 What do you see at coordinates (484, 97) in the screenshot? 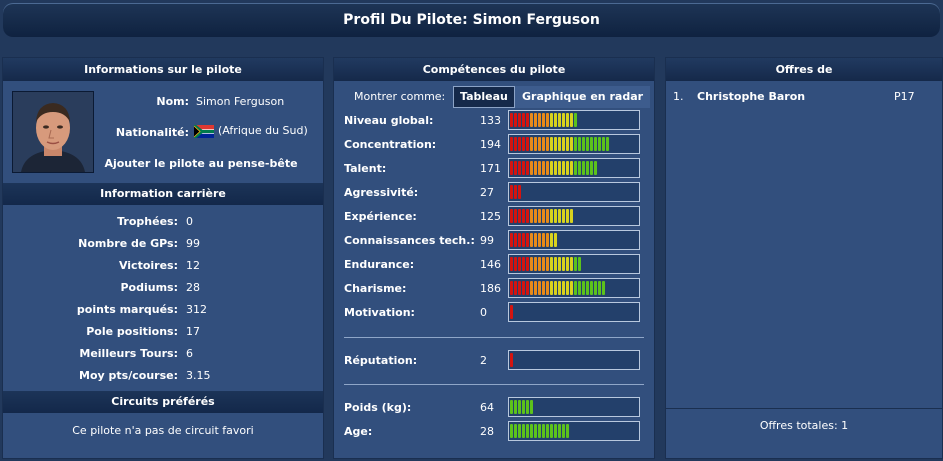
I see `tab-table: Tableau` at bounding box center [484, 97].